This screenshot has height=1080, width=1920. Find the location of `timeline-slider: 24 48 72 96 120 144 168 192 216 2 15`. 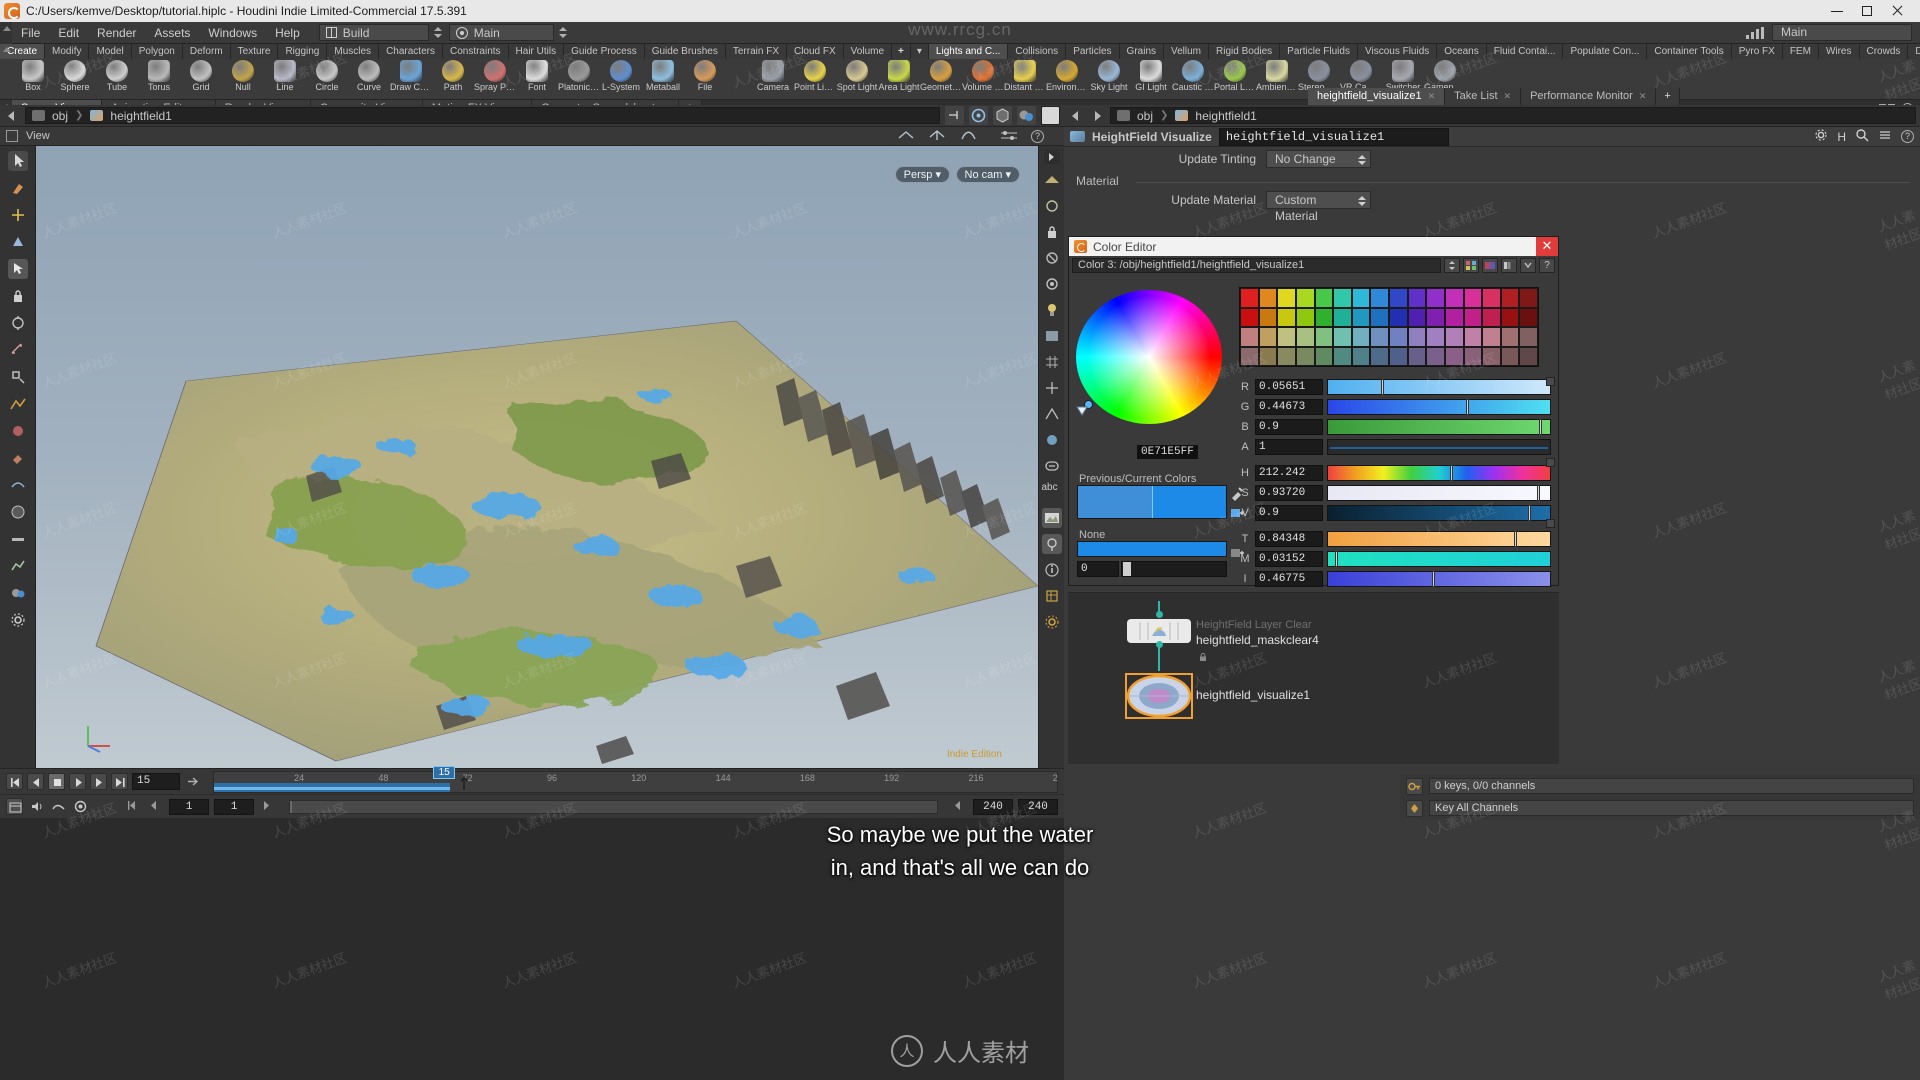

timeline-slider: 24 48 72 96 120 144 168 192 216 2 15 is located at coordinates (635, 779).